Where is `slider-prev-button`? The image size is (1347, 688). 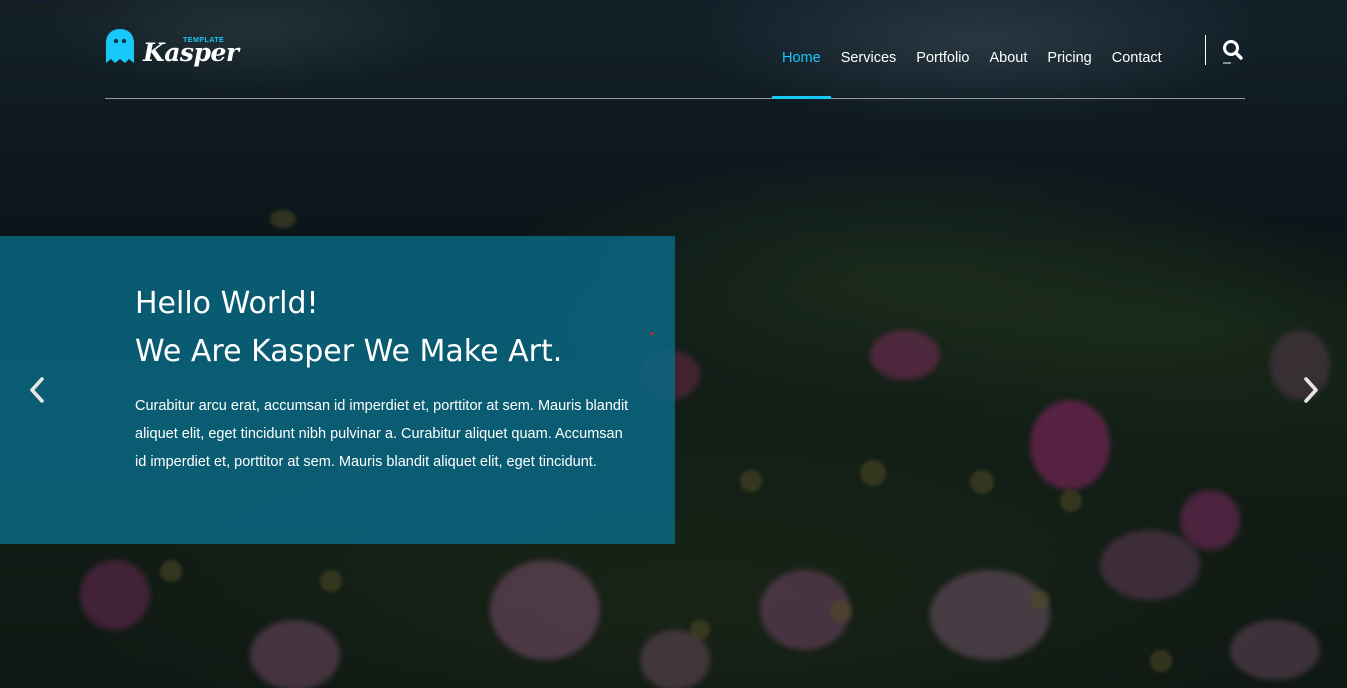
slider-prev-button is located at coordinates (37, 390).